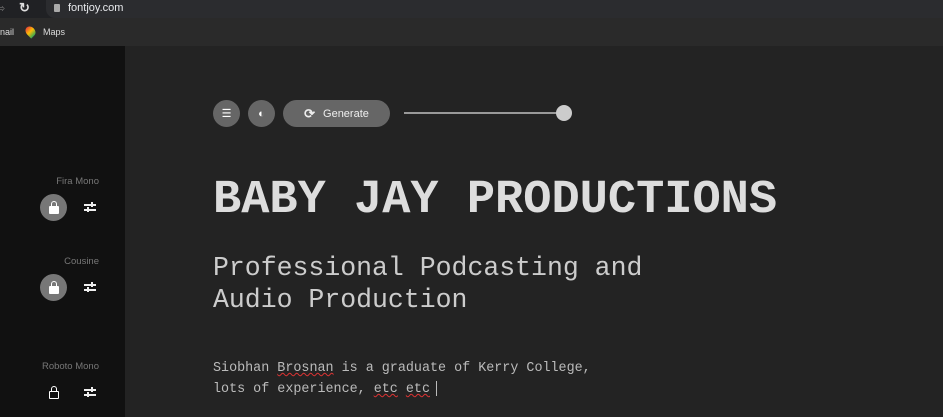 This screenshot has height=417, width=943. Describe the element at coordinates (62, 231) in the screenshot. I see `font-sidebar: Fira Mono Cousine Roboto Mono` at that location.